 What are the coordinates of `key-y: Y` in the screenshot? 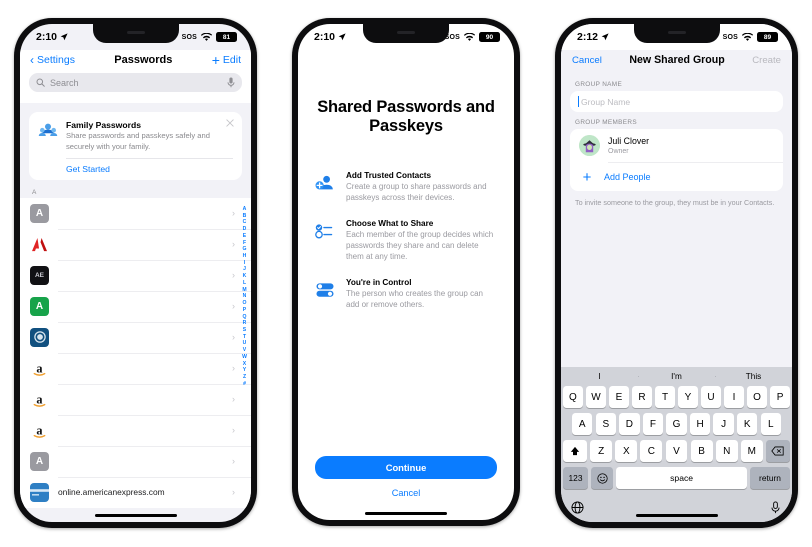 It's located at (688, 397).